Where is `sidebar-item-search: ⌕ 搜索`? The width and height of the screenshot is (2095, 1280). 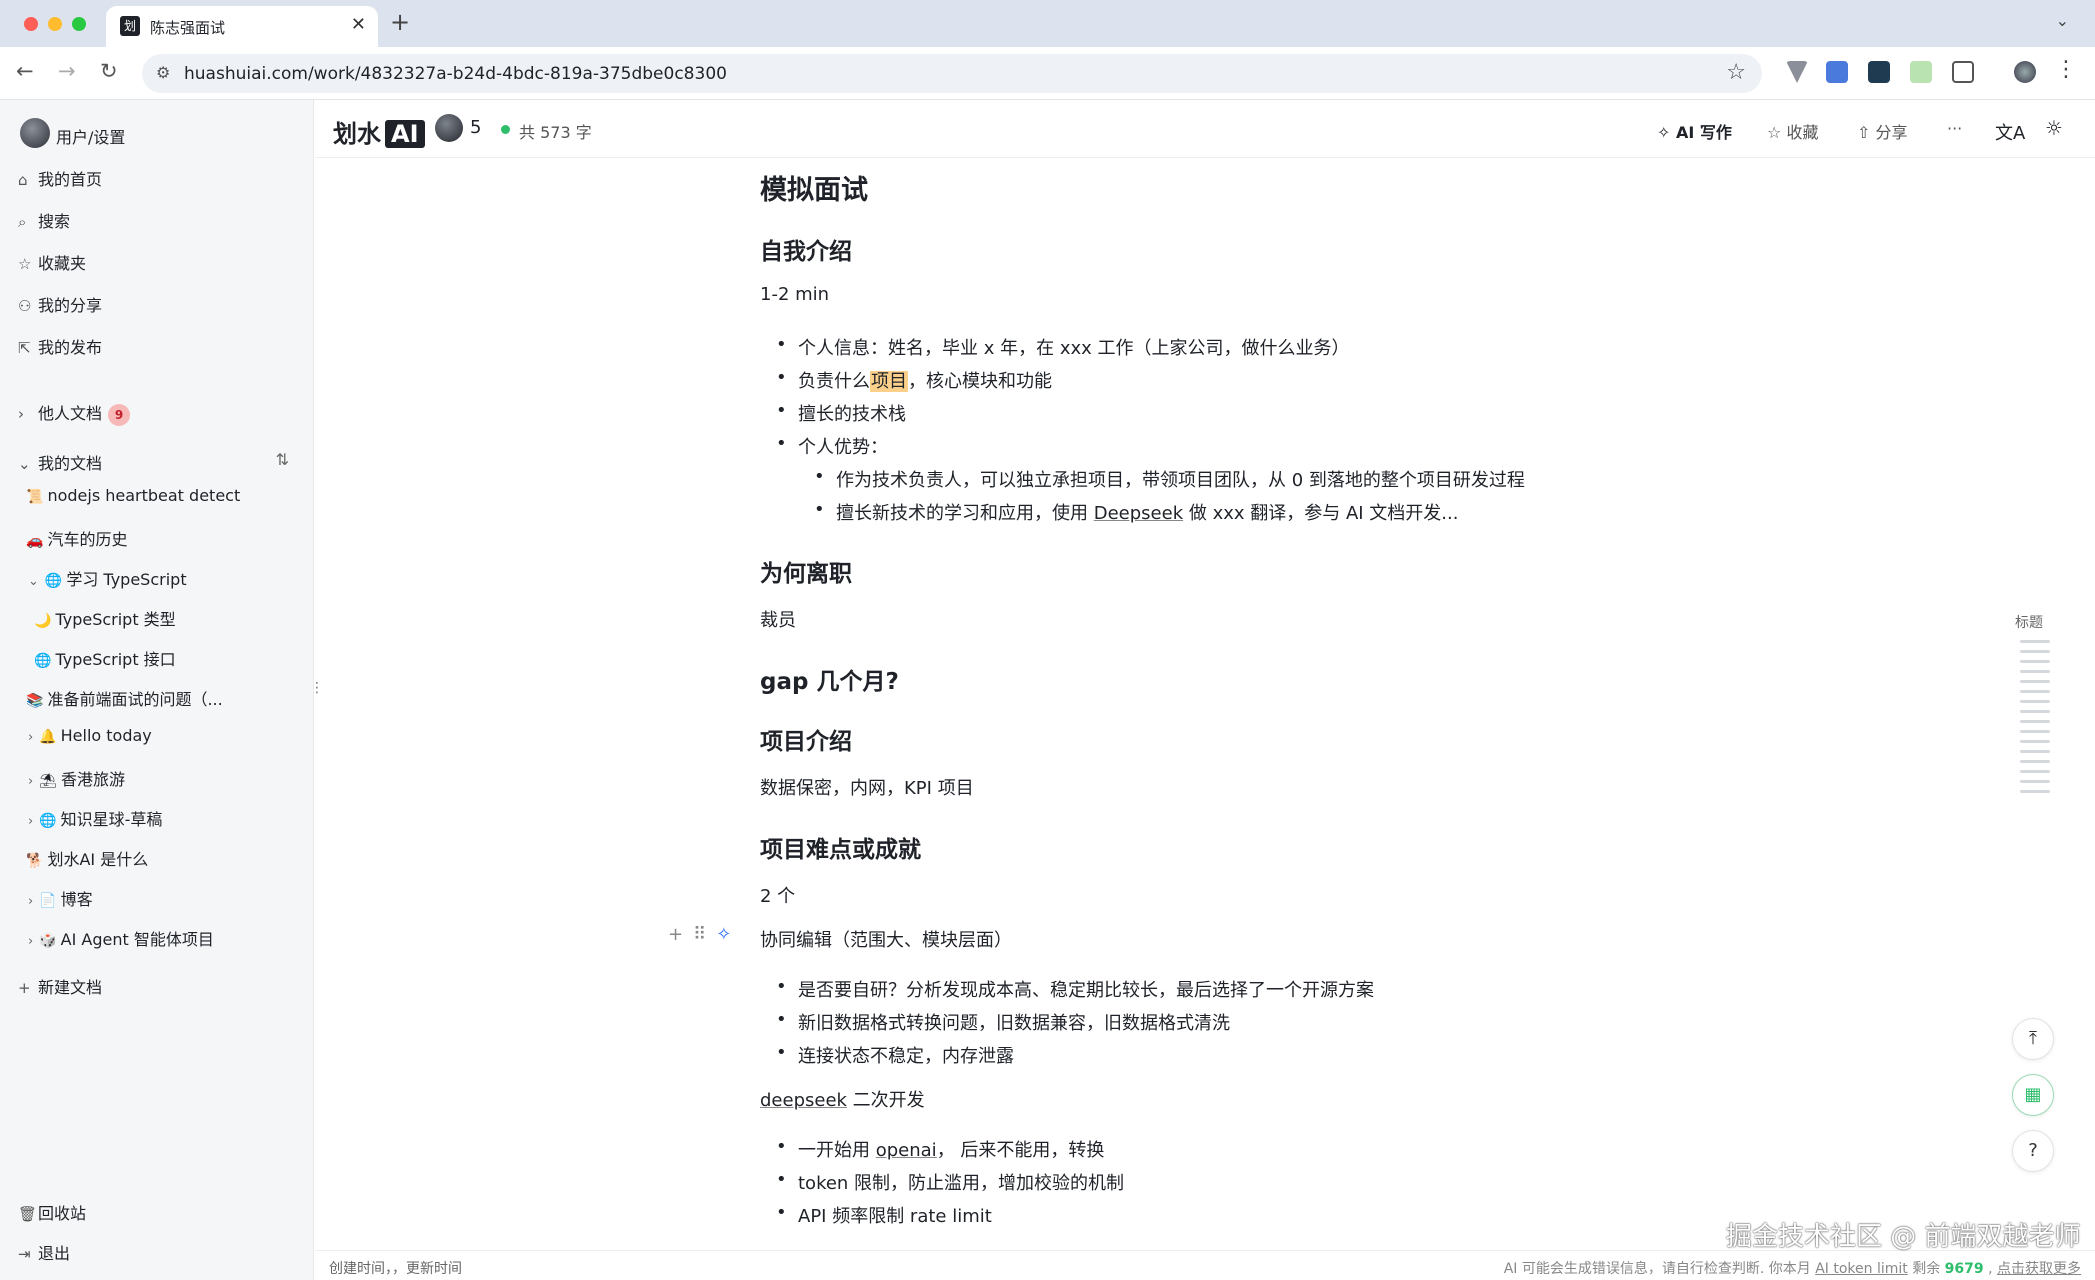
sidebar-item-search: ⌕ 搜索 is located at coordinates (44, 220).